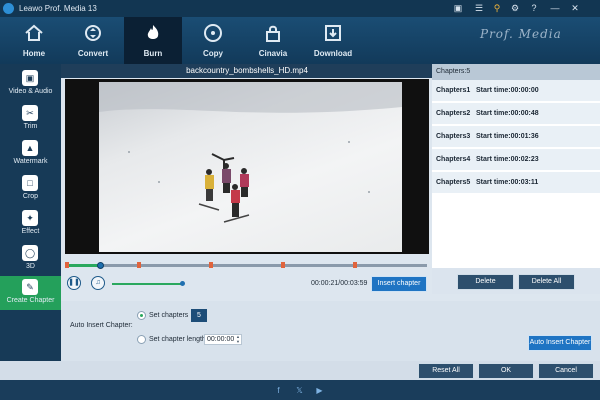 Image resolution: width=600 pixels, height=400 pixels. I want to click on chapter-list-item: Chapters3 Start time:00:01:36, so click(516, 137).